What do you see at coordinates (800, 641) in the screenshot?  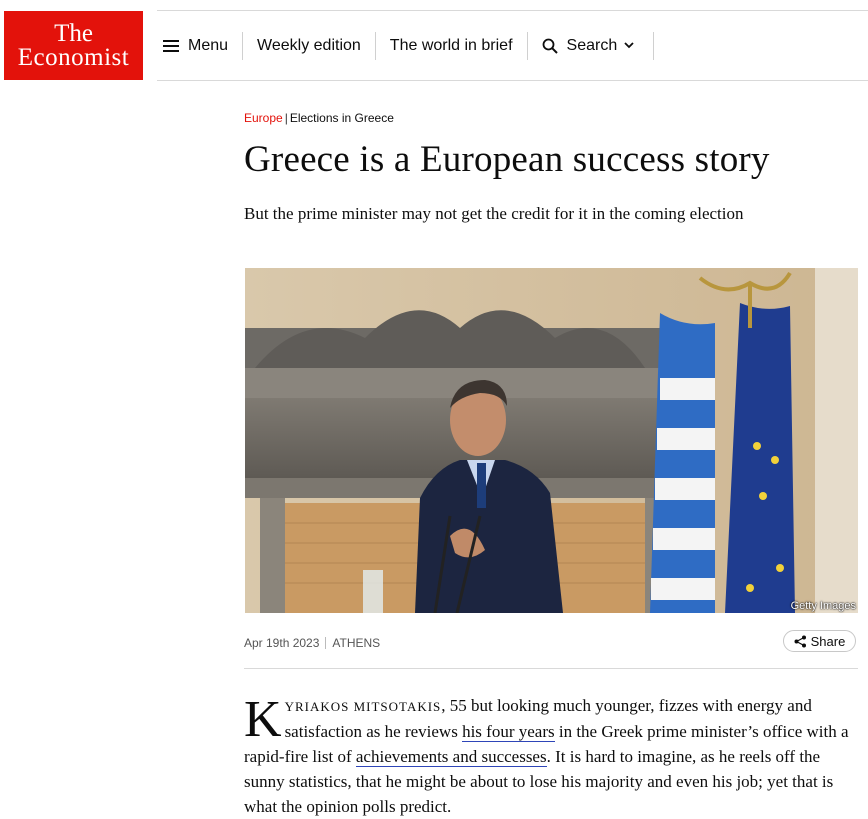 I see `share-icon` at bounding box center [800, 641].